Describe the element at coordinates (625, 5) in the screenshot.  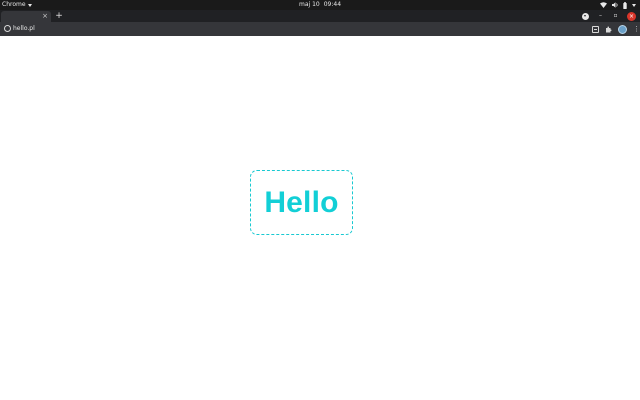
I see `battery-icon` at that location.